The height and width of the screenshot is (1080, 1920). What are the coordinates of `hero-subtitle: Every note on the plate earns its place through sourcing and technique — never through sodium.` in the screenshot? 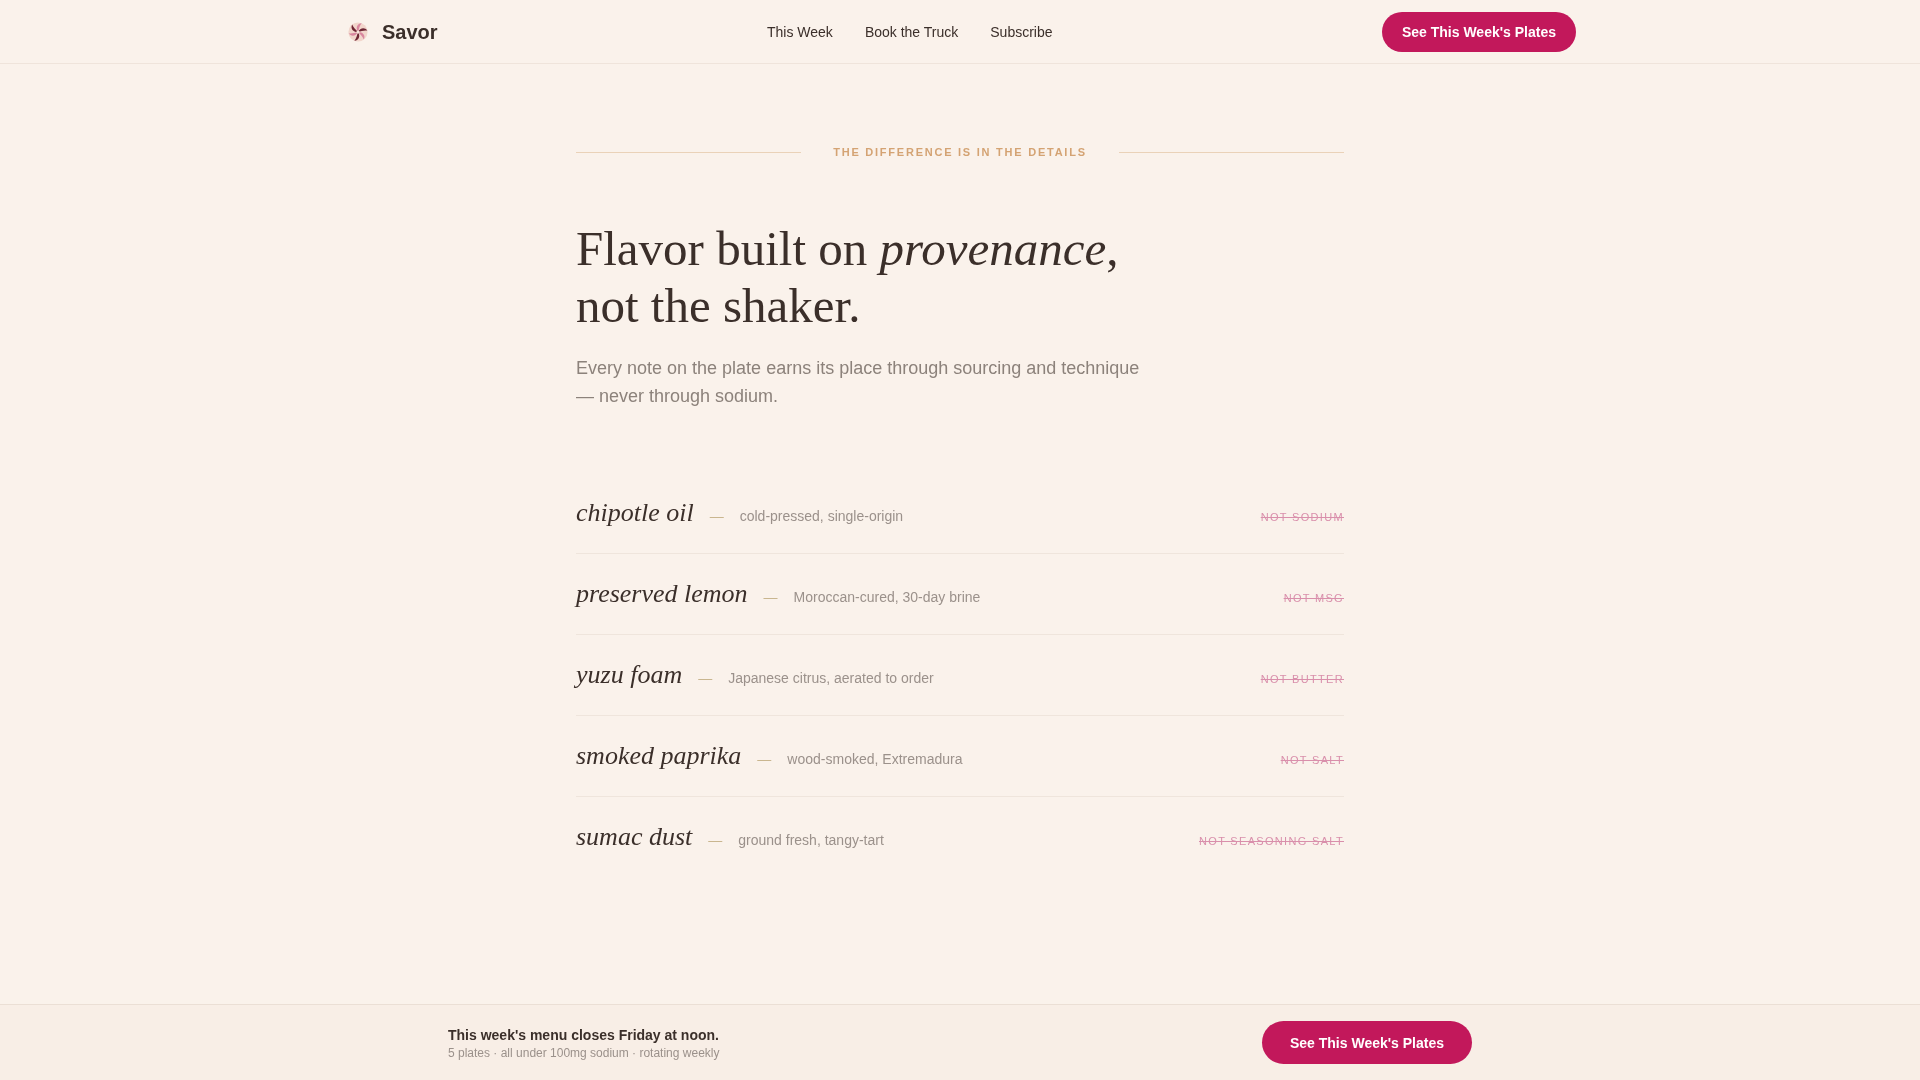 It's located at (858, 382).